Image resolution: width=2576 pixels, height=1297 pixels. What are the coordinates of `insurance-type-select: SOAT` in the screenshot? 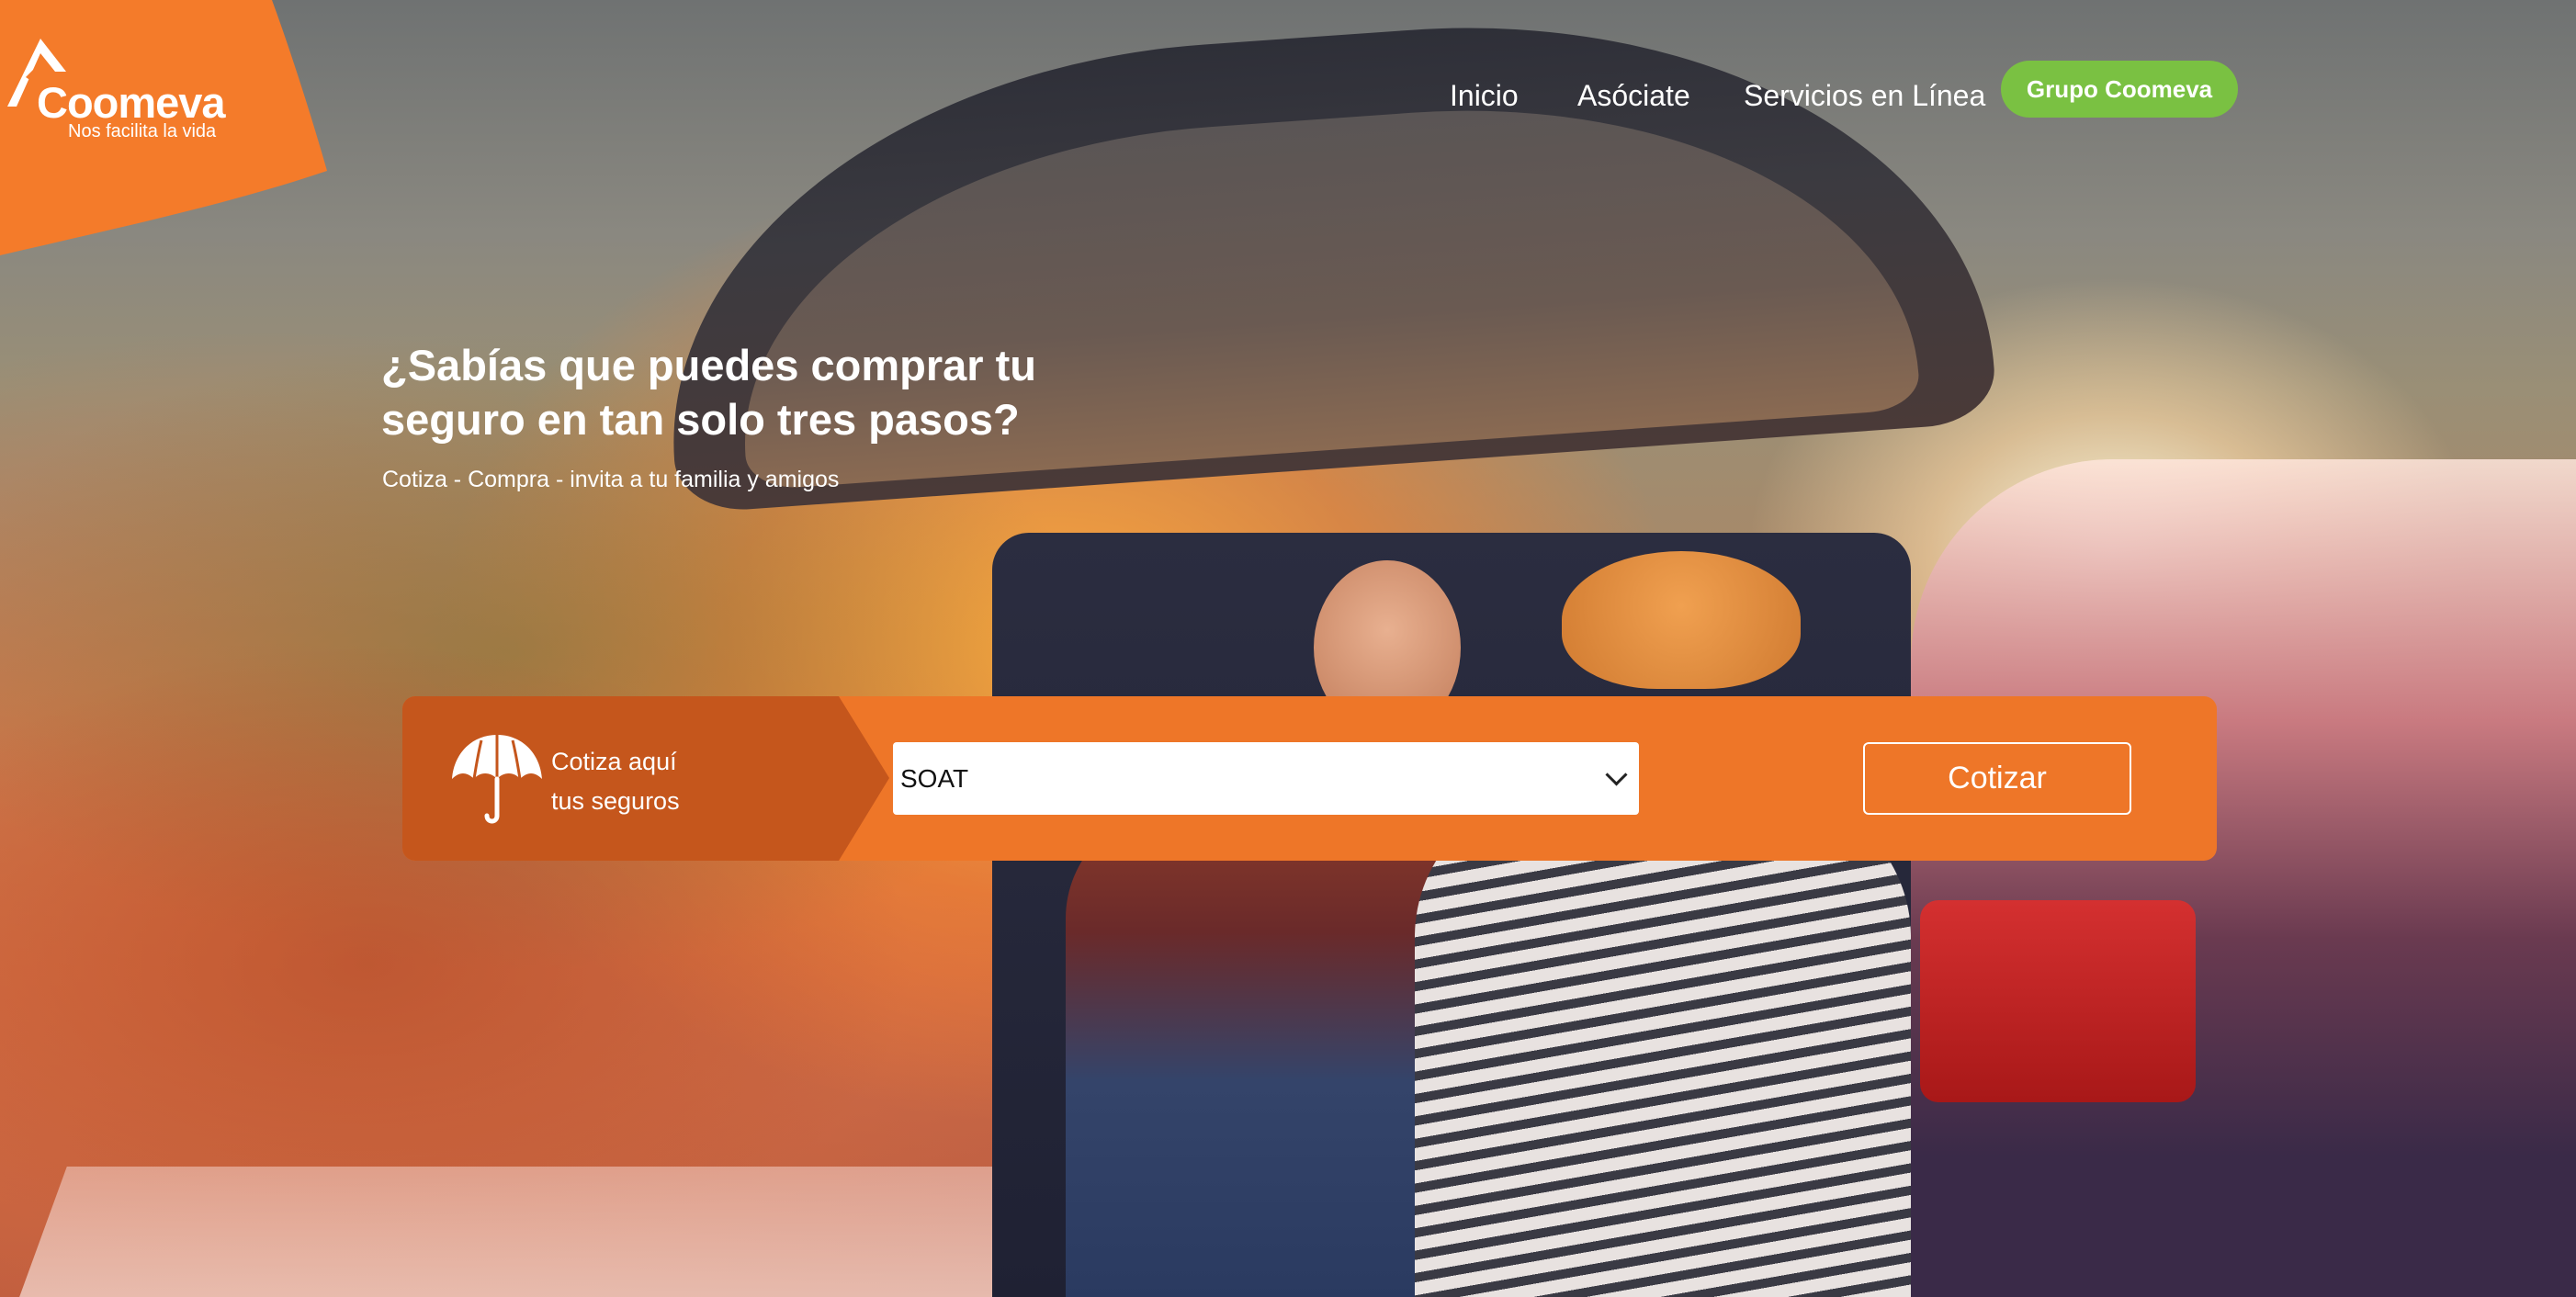 It's located at (1266, 778).